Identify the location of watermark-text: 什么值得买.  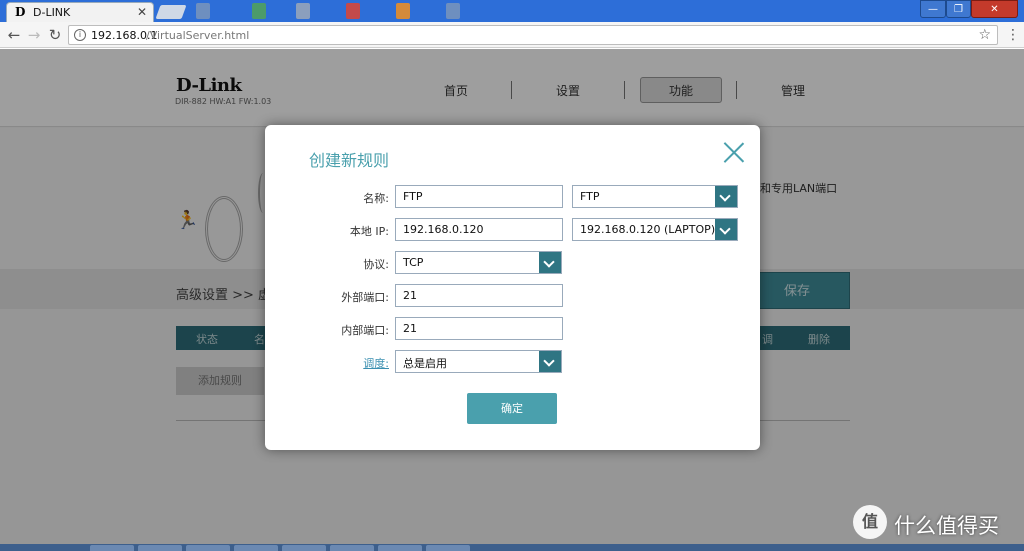
(946, 526).